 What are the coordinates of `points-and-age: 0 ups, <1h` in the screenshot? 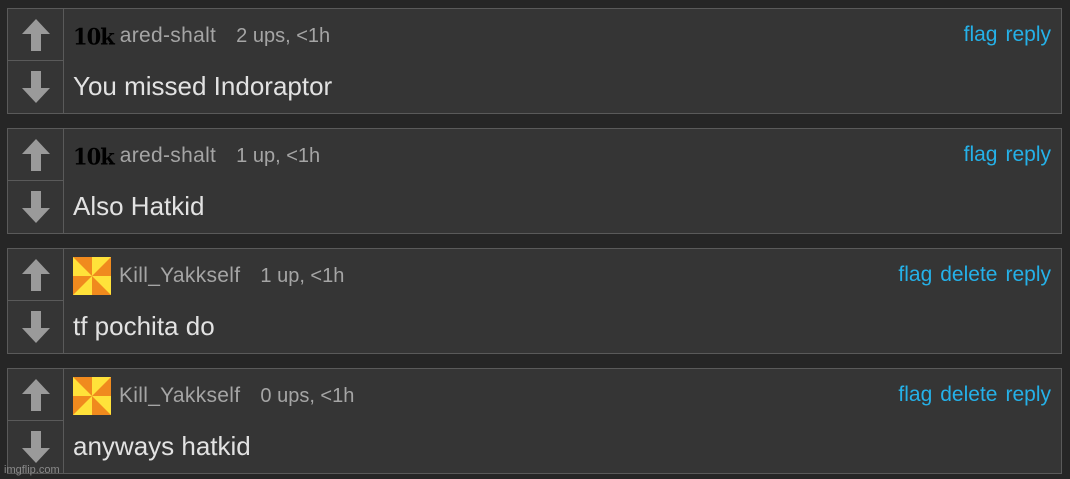 It's located at (307, 395).